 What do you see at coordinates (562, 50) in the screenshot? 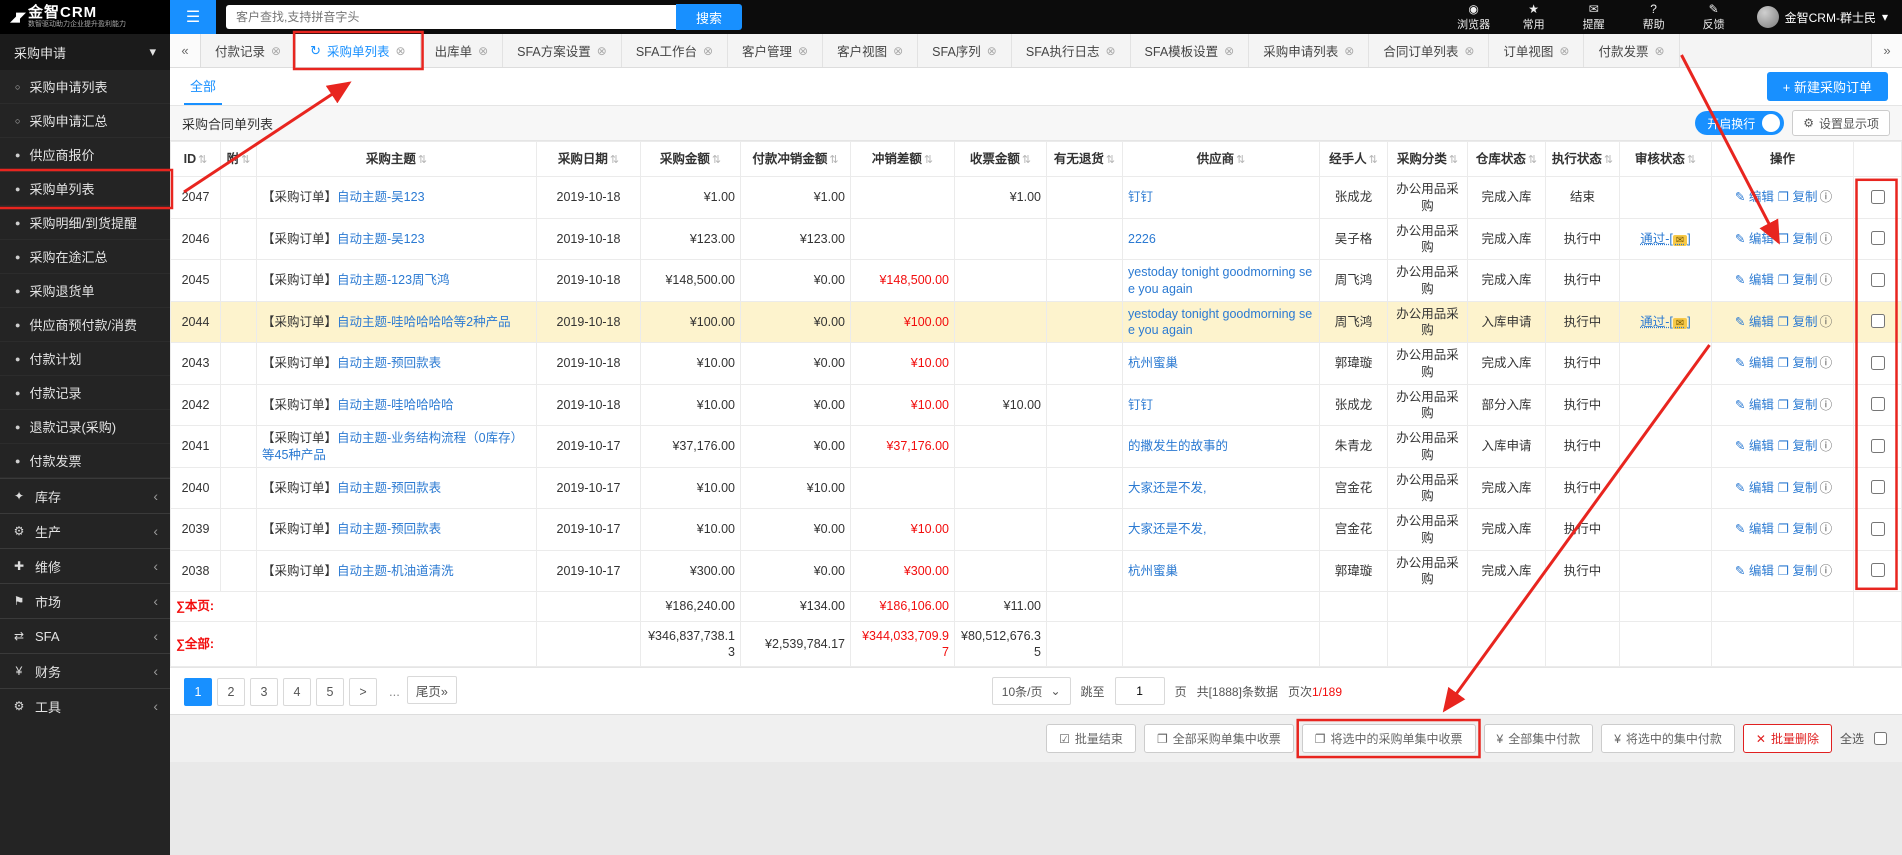
I see `tab-item: SFA方案设置 ⊗` at bounding box center [562, 50].